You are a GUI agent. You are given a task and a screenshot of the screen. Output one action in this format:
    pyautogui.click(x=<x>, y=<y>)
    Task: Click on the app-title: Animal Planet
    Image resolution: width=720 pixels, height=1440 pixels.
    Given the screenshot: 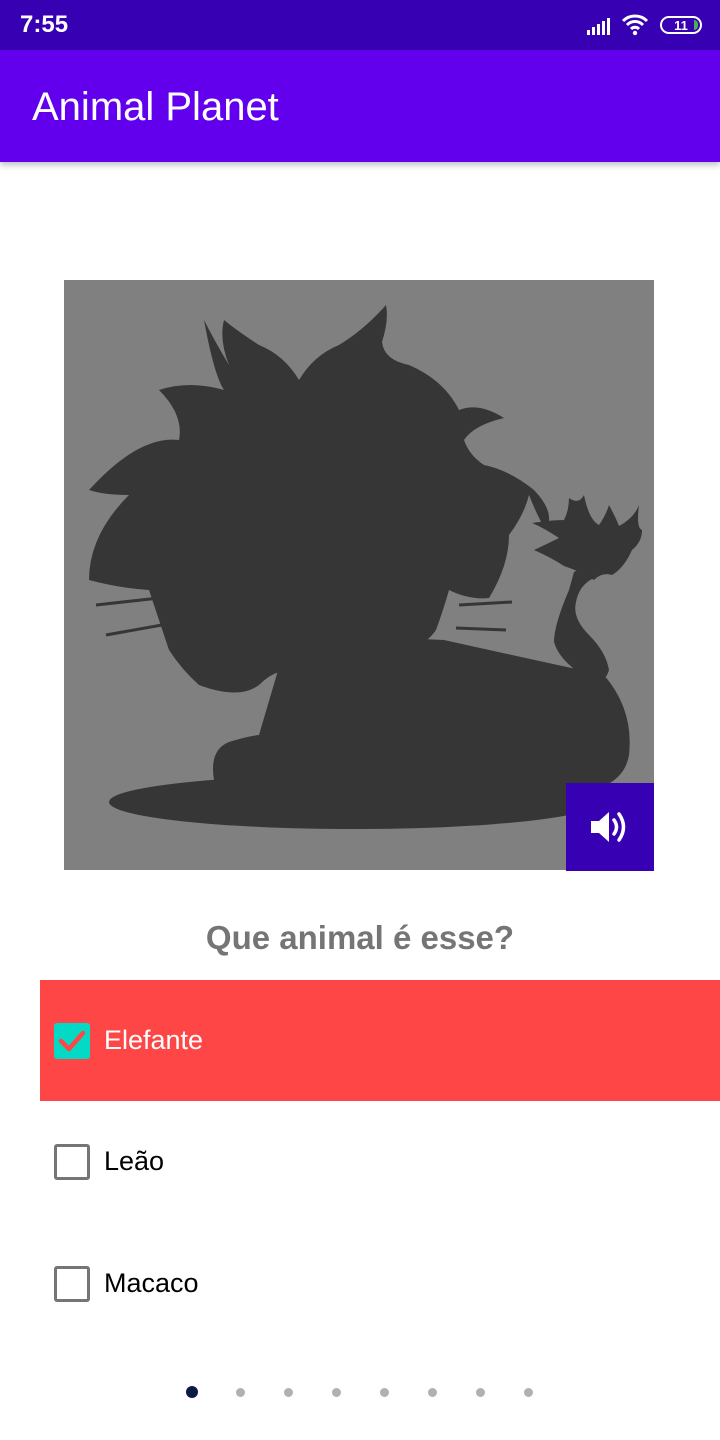 What is the action you would take?
    pyautogui.click(x=155, y=107)
    